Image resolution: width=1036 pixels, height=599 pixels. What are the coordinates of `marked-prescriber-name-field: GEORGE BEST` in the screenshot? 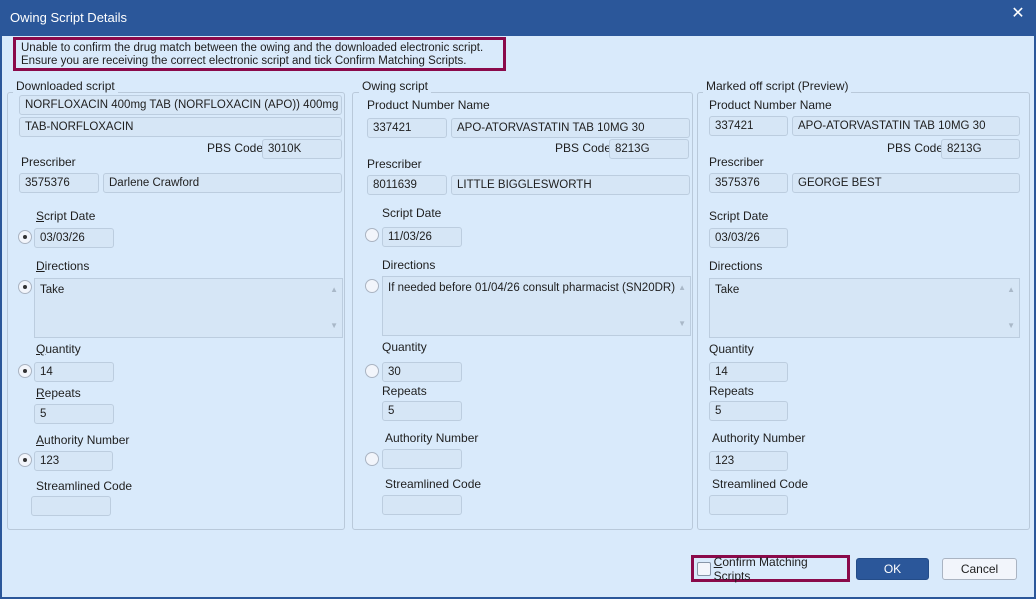 It's located at (906, 183).